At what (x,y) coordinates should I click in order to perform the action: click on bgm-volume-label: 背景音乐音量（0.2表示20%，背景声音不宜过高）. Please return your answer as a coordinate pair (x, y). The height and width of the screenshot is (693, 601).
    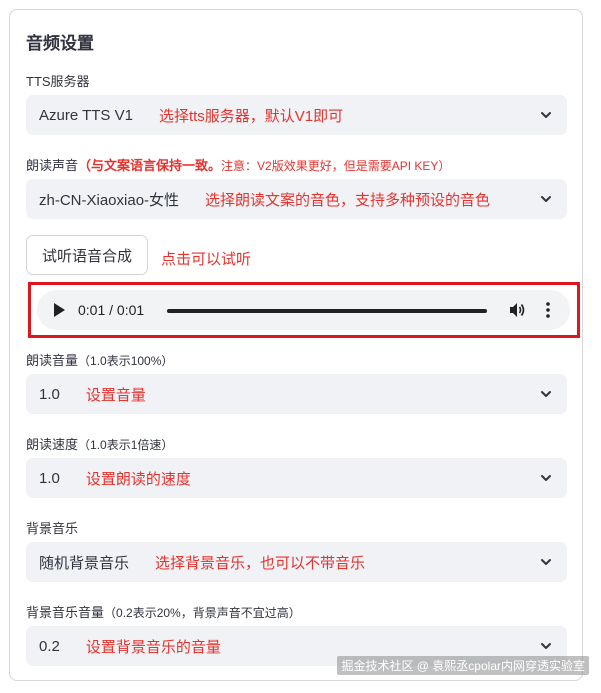
    Looking at the image, I should click on (163, 612).